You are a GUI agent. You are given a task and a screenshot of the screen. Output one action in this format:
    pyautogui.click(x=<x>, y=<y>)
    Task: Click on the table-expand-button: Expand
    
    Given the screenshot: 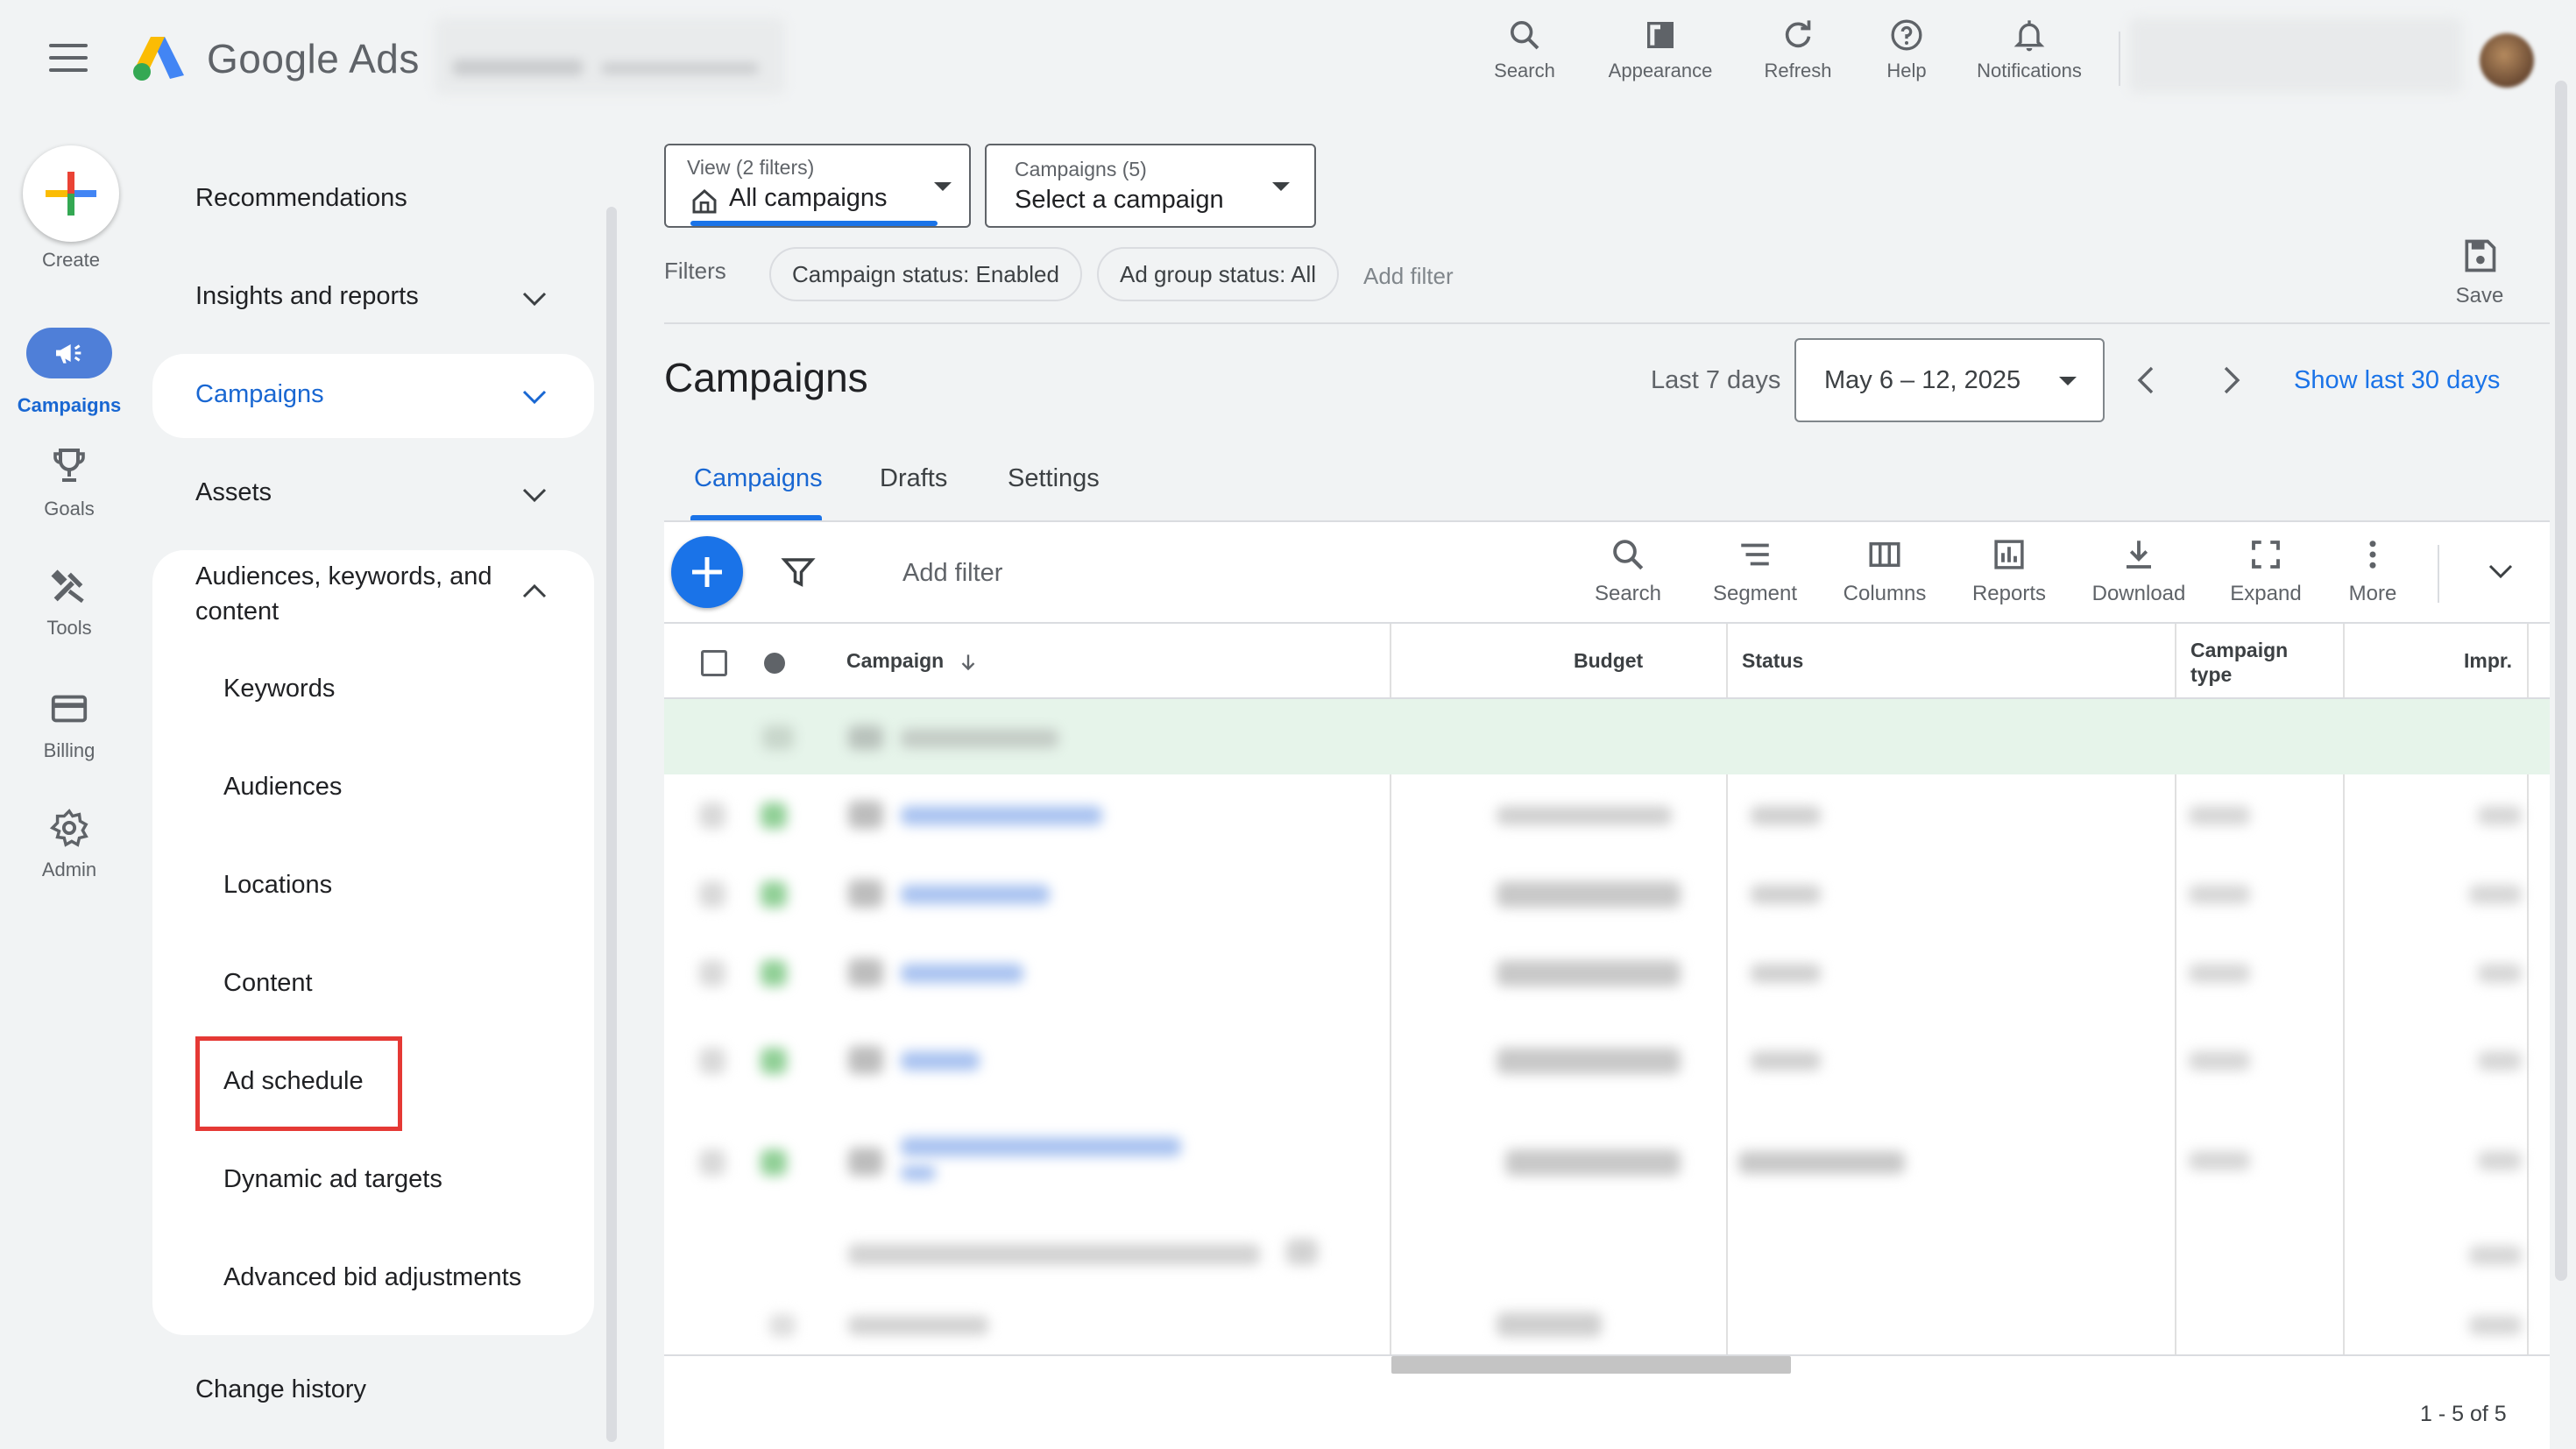 What is the action you would take?
    pyautogui.click(x=2266, y=571)
    